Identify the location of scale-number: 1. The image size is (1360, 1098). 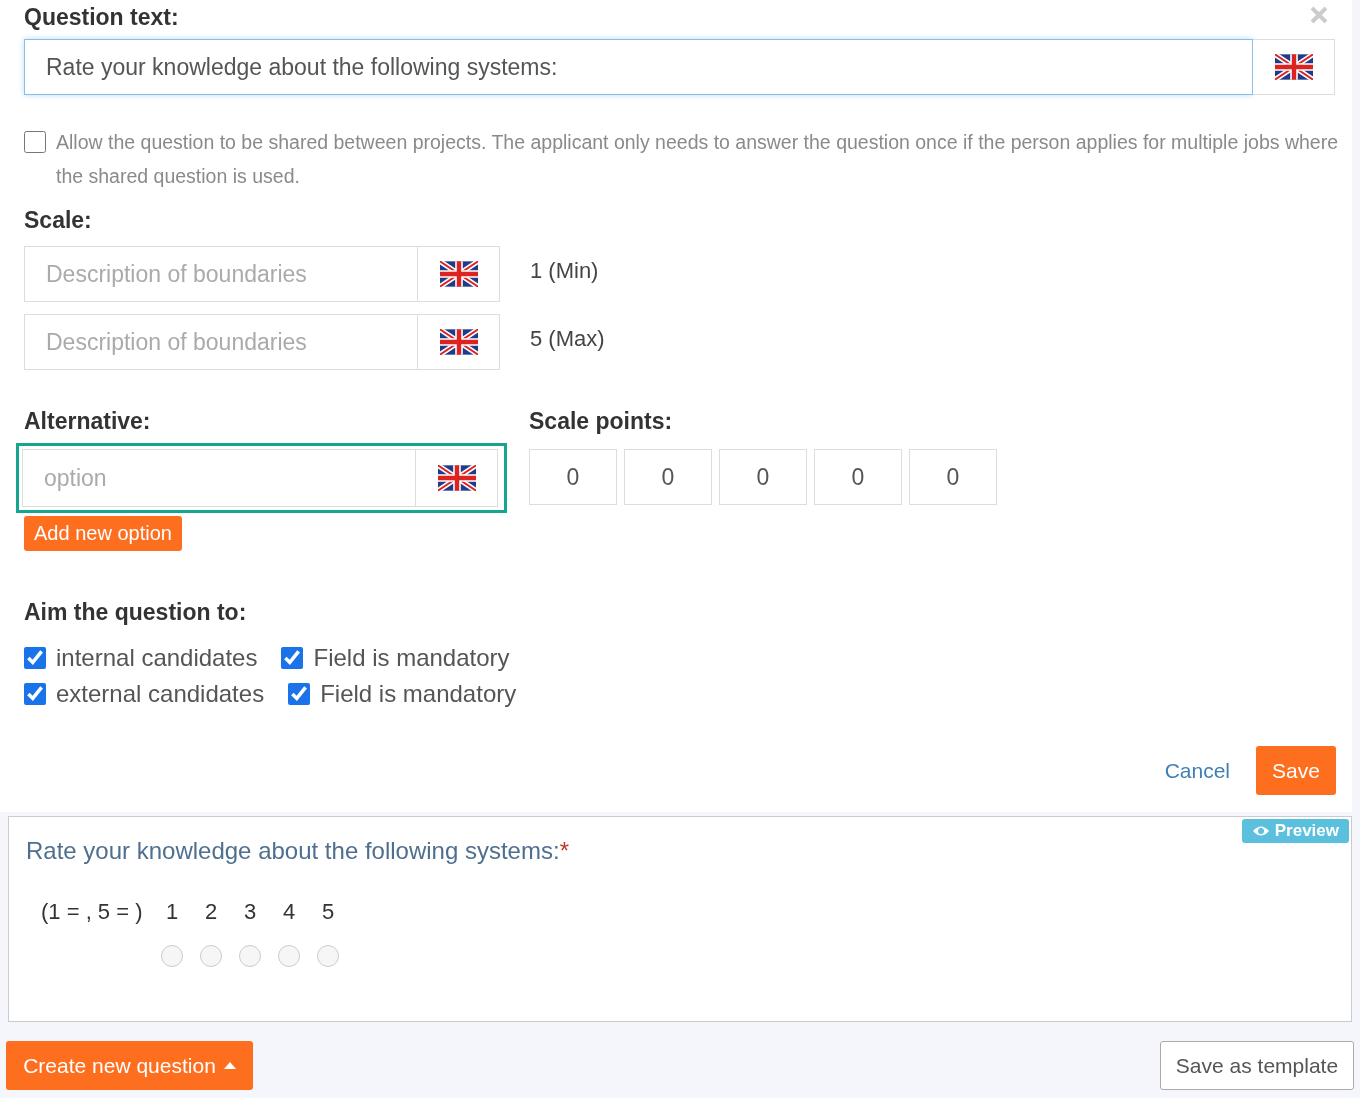
(172, 912).